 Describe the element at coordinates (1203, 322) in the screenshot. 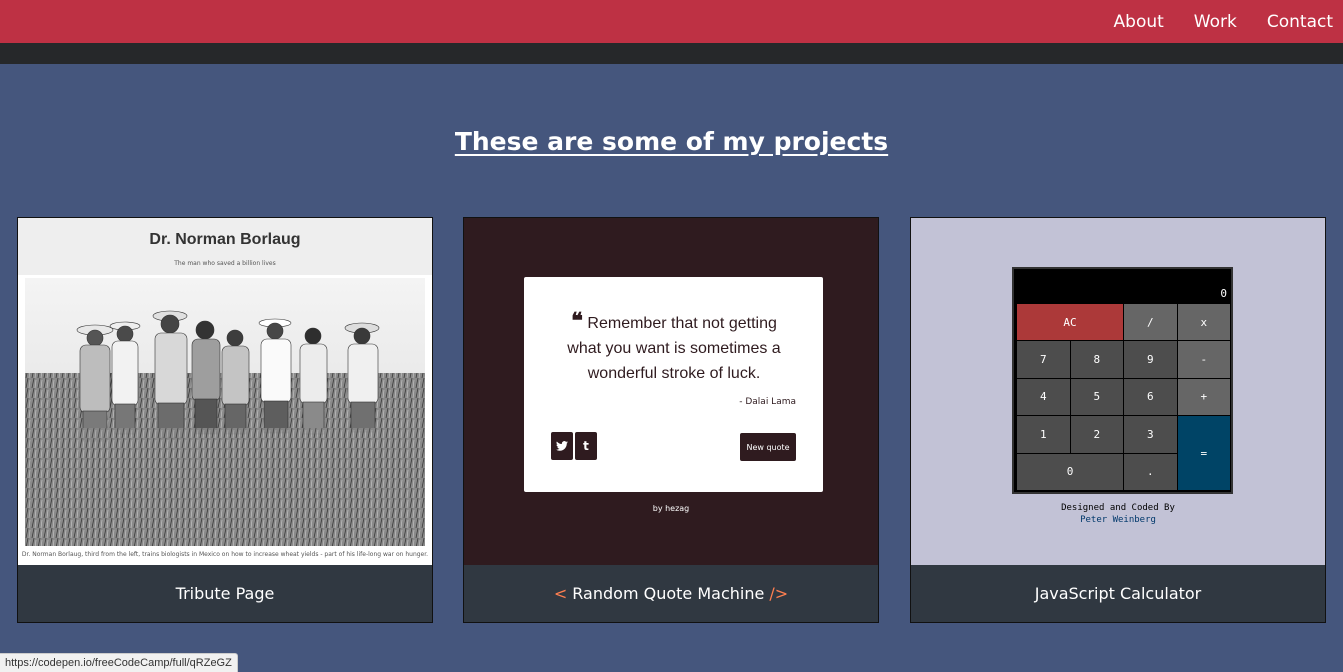

I see `key-multiply: x` at that location.